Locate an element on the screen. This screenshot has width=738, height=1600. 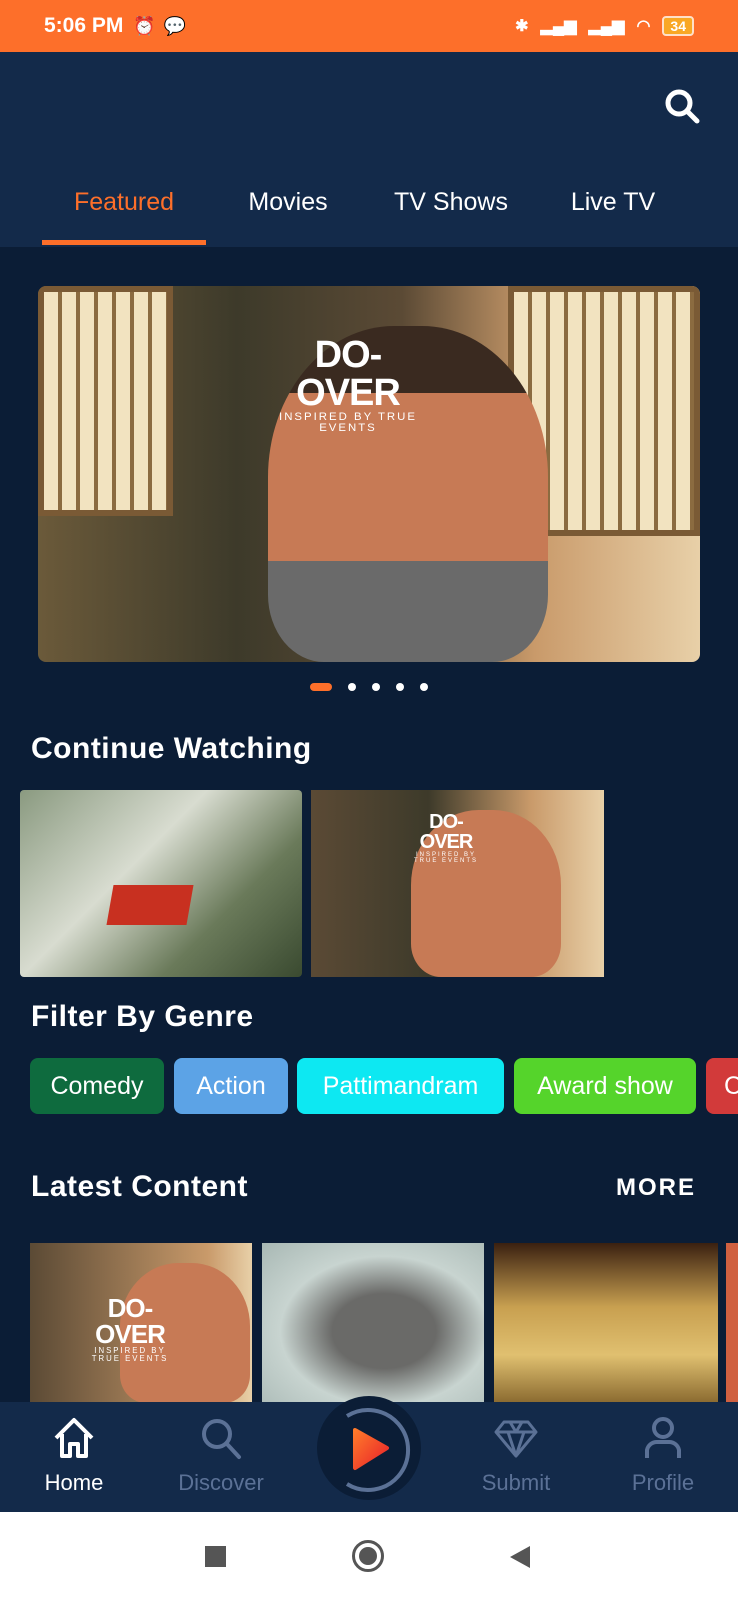
nav-profile: Profile is located at coordinates (663, 1455).